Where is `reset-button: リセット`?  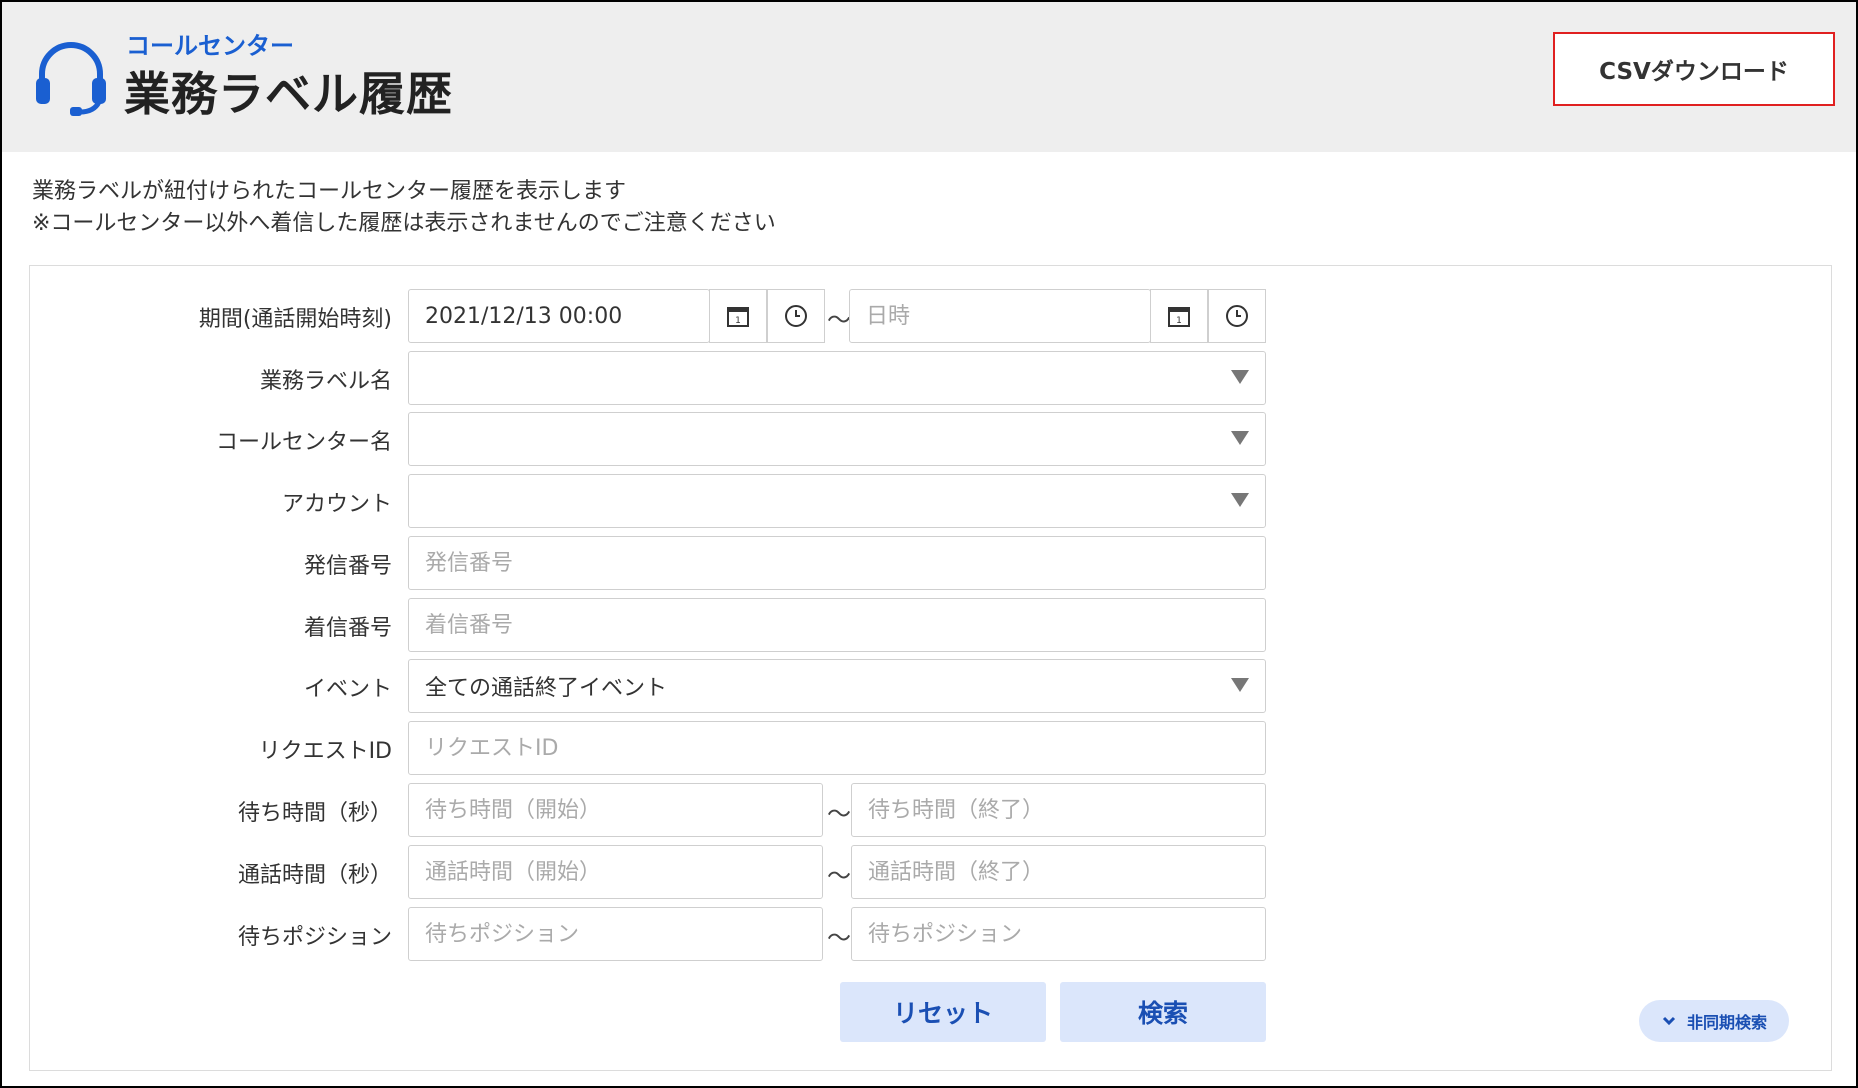 reset-button: リセット is located at coordinates (943, 1012).